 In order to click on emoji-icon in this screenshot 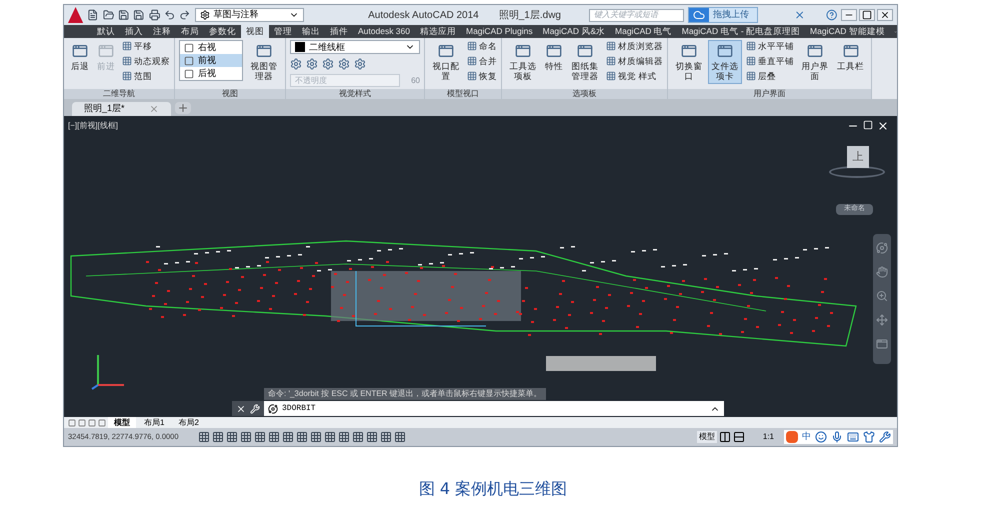, I will do `click(821, 437)`.